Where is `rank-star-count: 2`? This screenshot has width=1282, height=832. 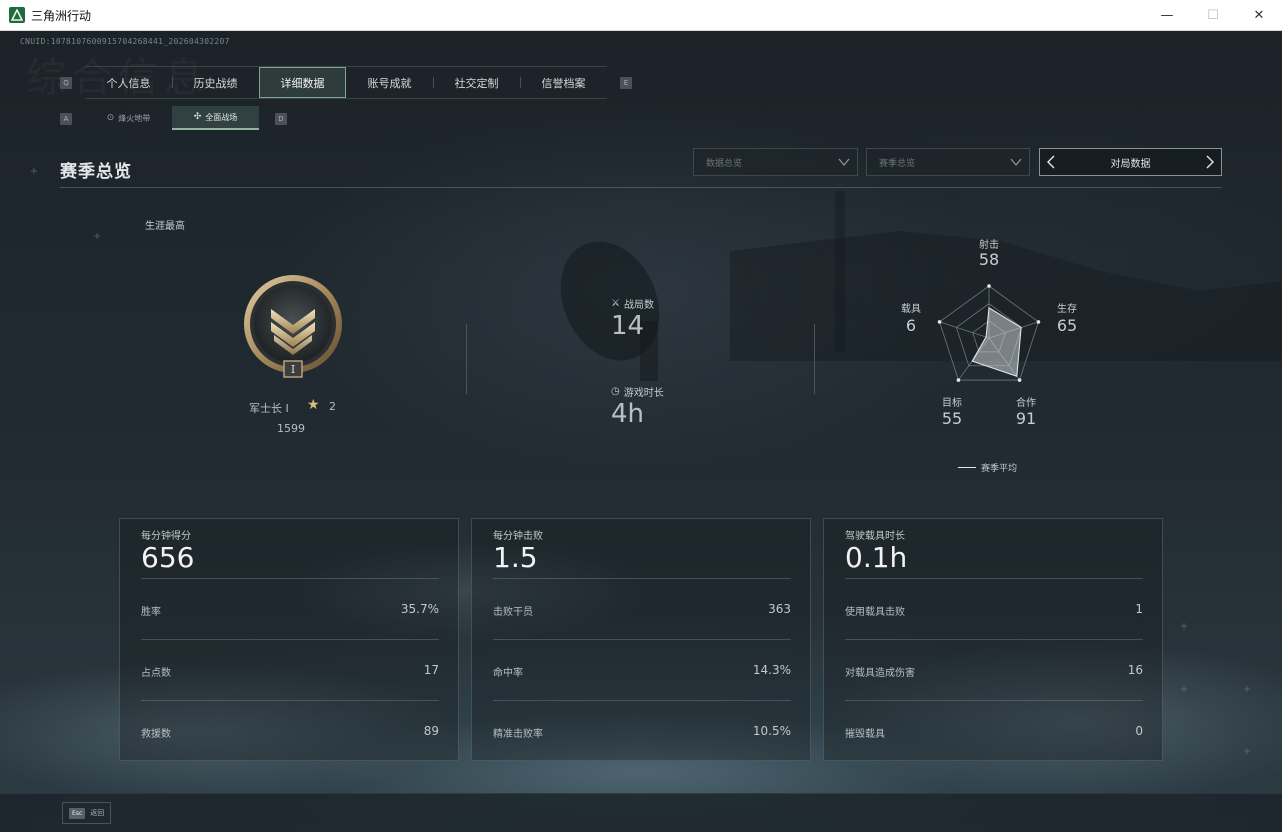
rank-star-count: 2 is located at coordinates (332, 406).